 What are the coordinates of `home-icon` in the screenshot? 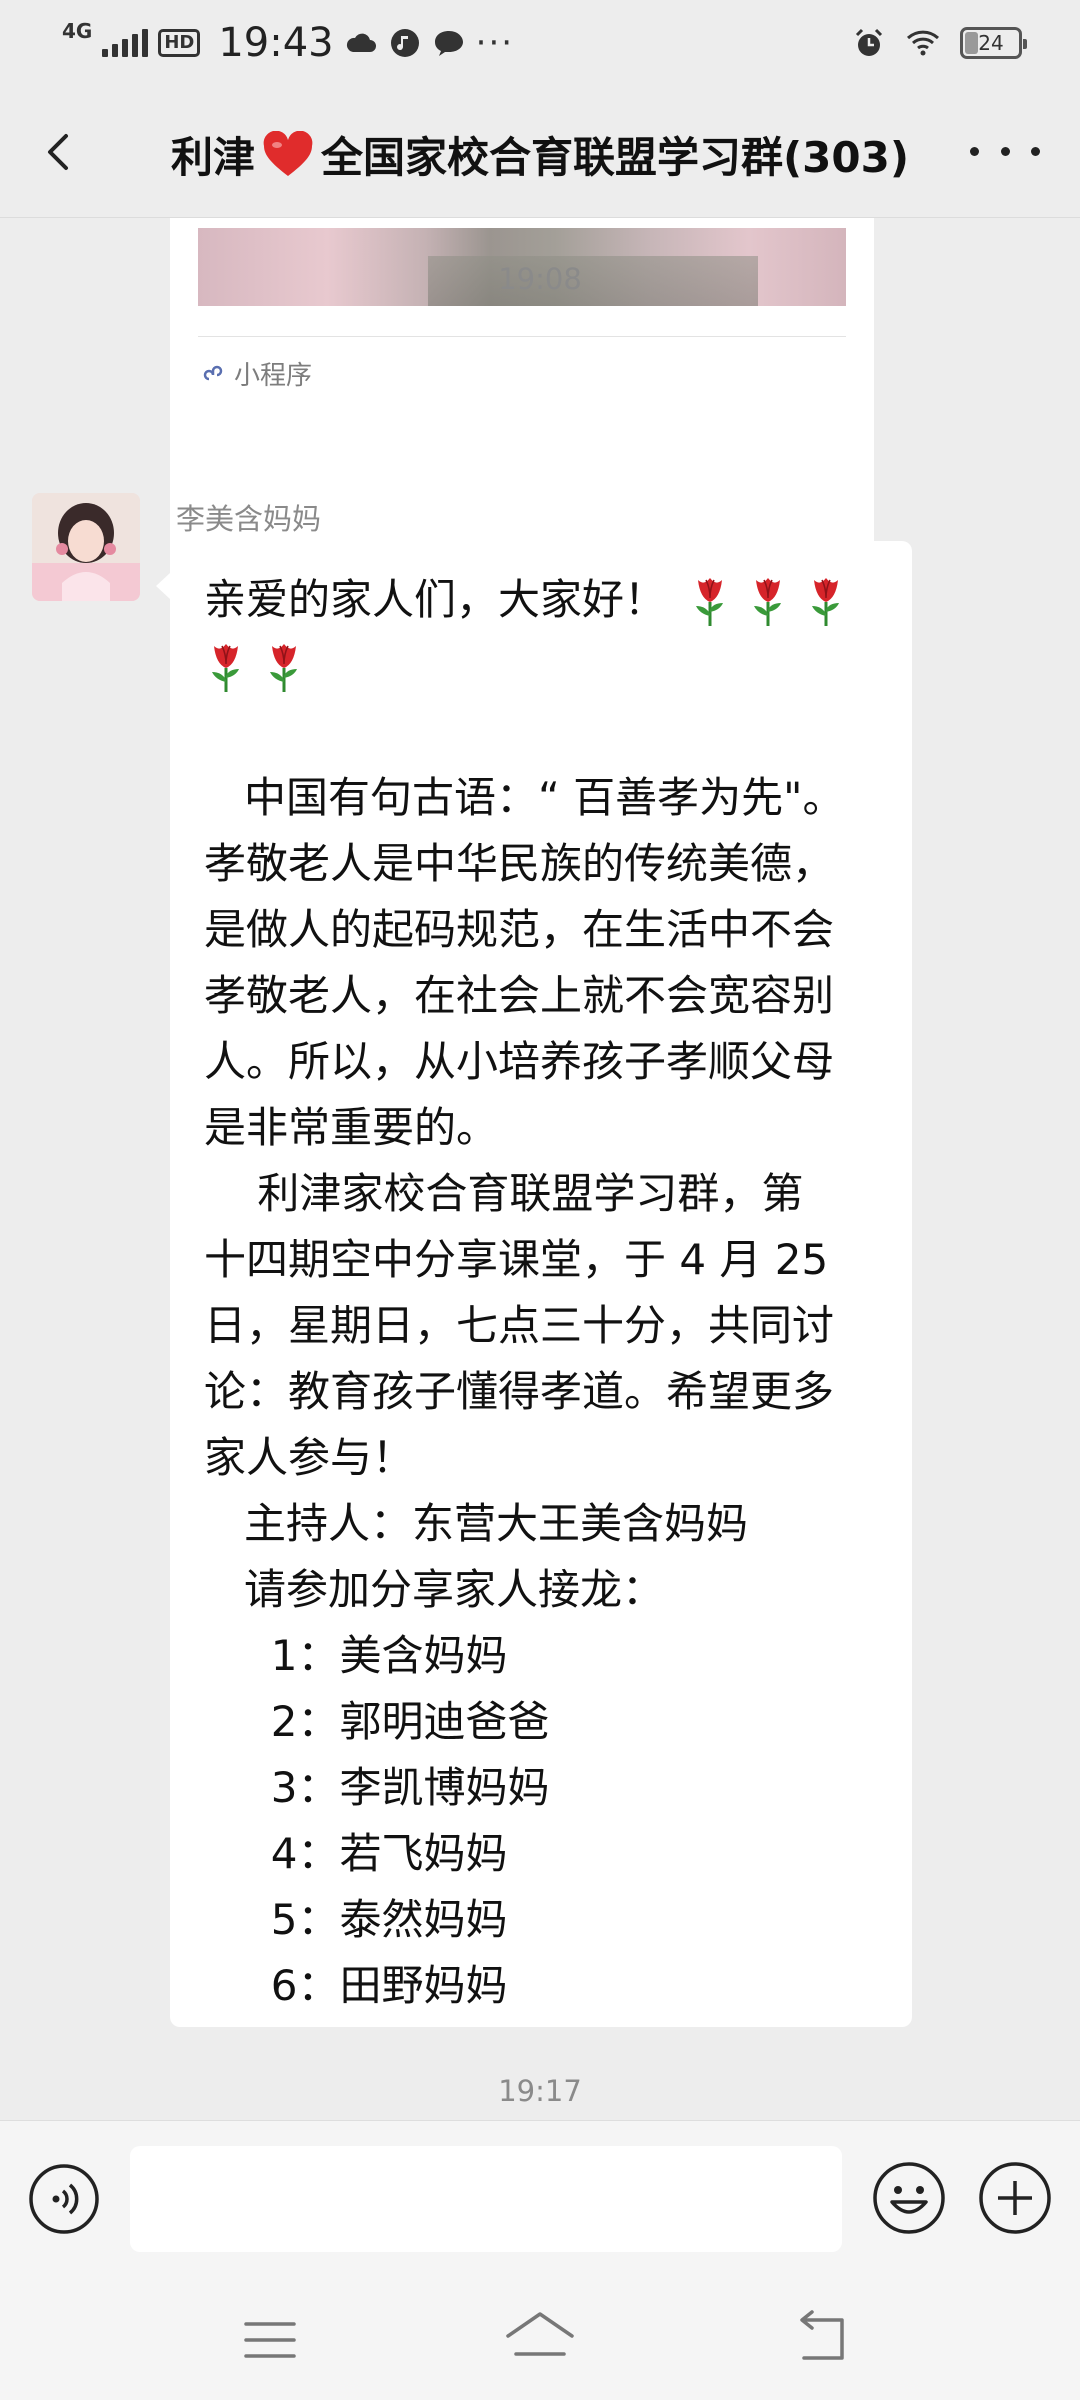 It's located at (540, 2338).